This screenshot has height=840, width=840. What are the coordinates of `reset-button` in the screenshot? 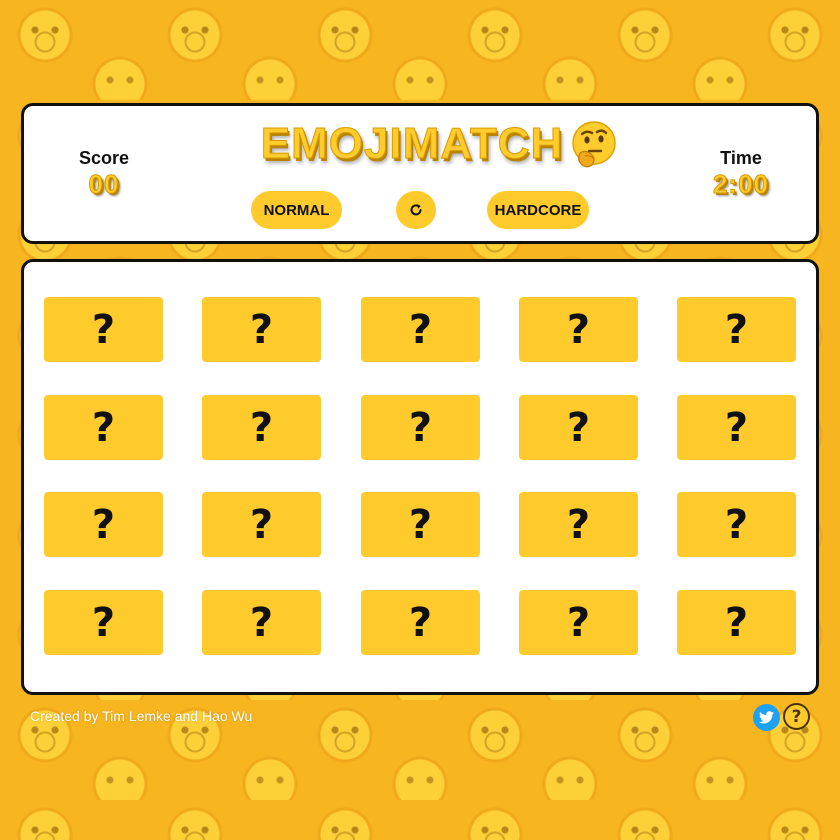 It's located at (416, 210).